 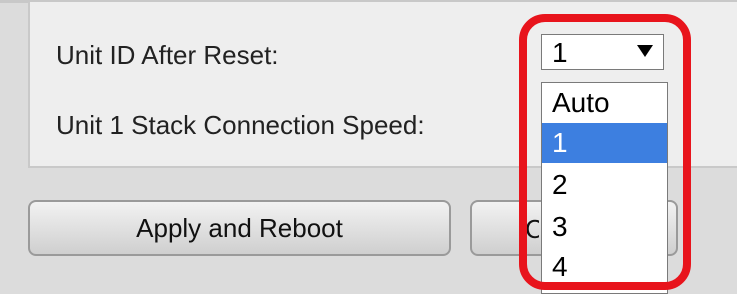 I want to click on stack-connection-speed-label: Unit 1 Stack Connection Speed:, so click(x=240, y=125).